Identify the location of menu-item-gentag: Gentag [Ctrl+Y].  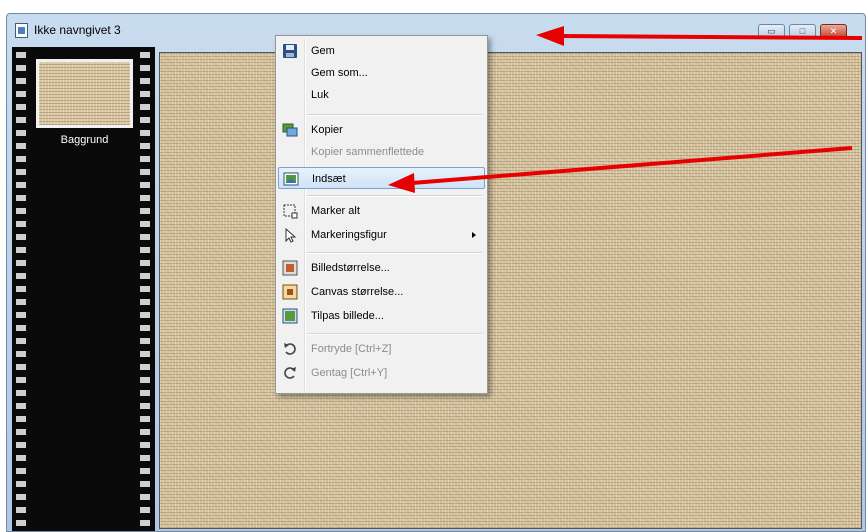
(381, 373).